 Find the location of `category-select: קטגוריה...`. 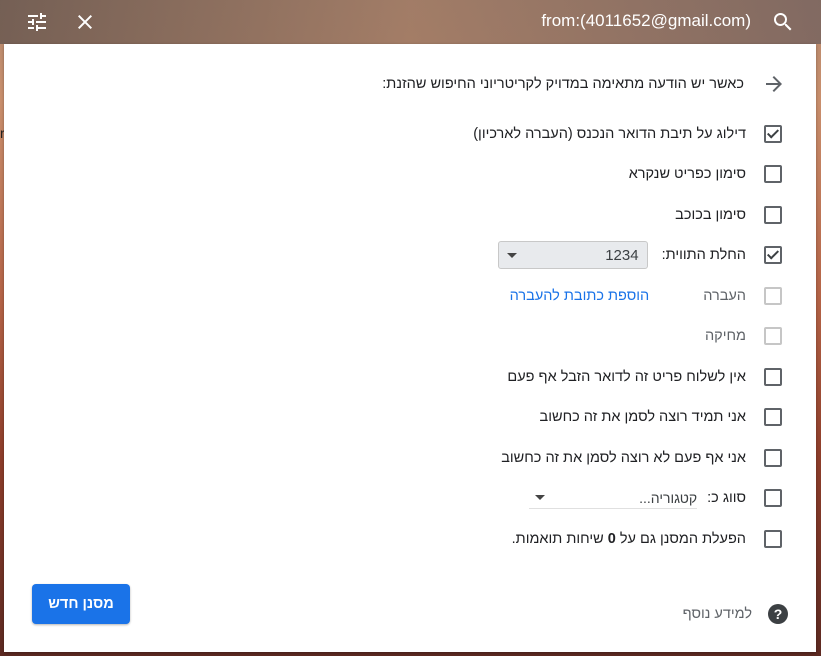

category-select: קטגוריה... is located at coordinates (613, 498).